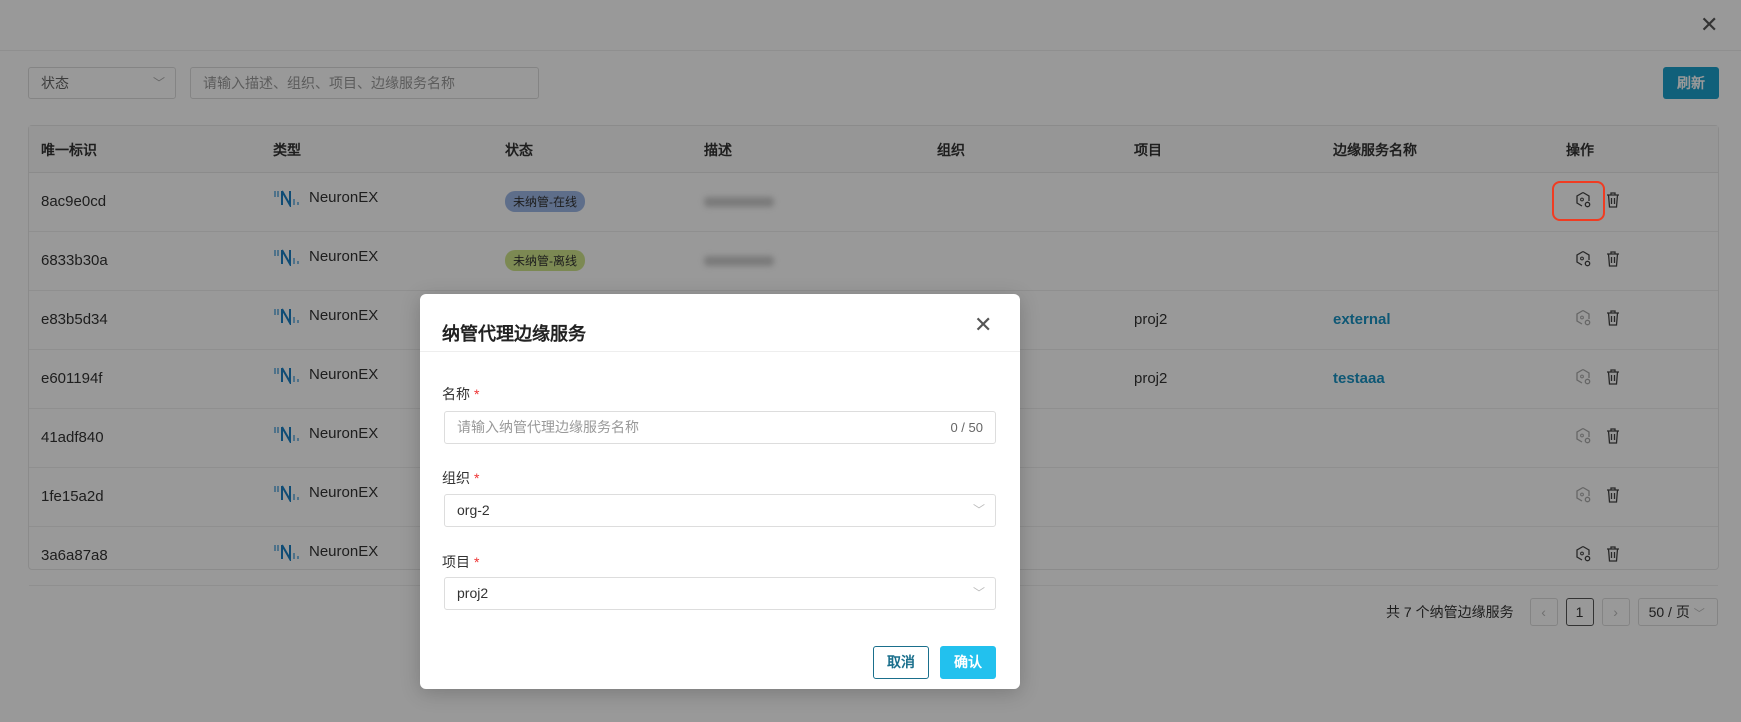  What do you see at coordinates (720, 510) in the screenshot?
I see `org-select: org-2 ﹀` at bounding box center [720, 510].